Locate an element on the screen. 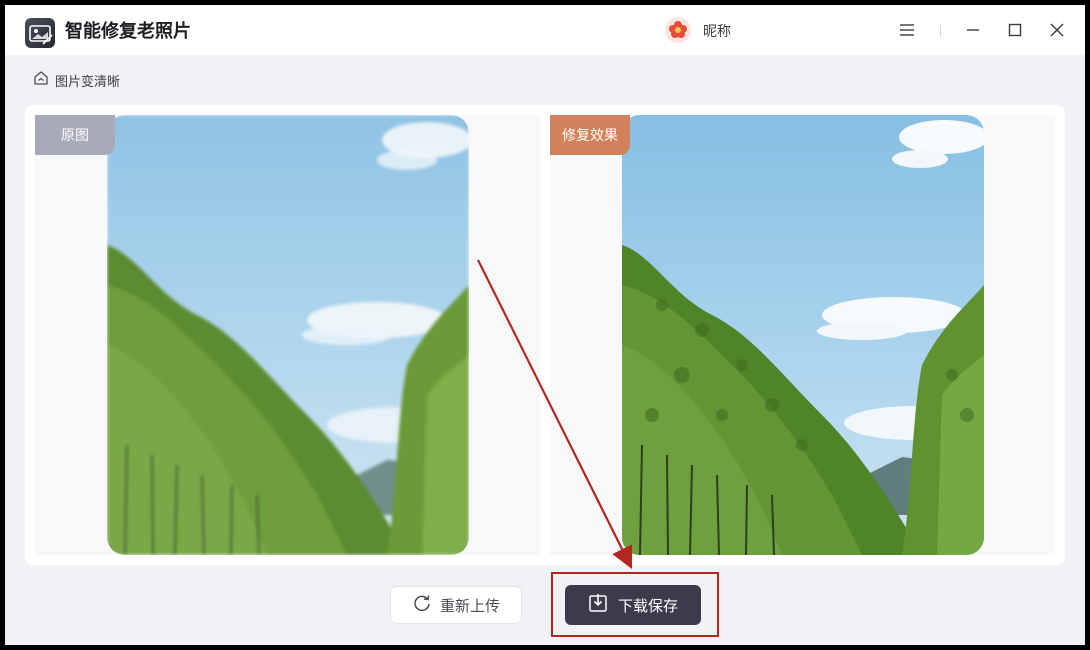 This screenshot has width=1090, height=650. titlebar-divider is located at coordinates (940, 31).